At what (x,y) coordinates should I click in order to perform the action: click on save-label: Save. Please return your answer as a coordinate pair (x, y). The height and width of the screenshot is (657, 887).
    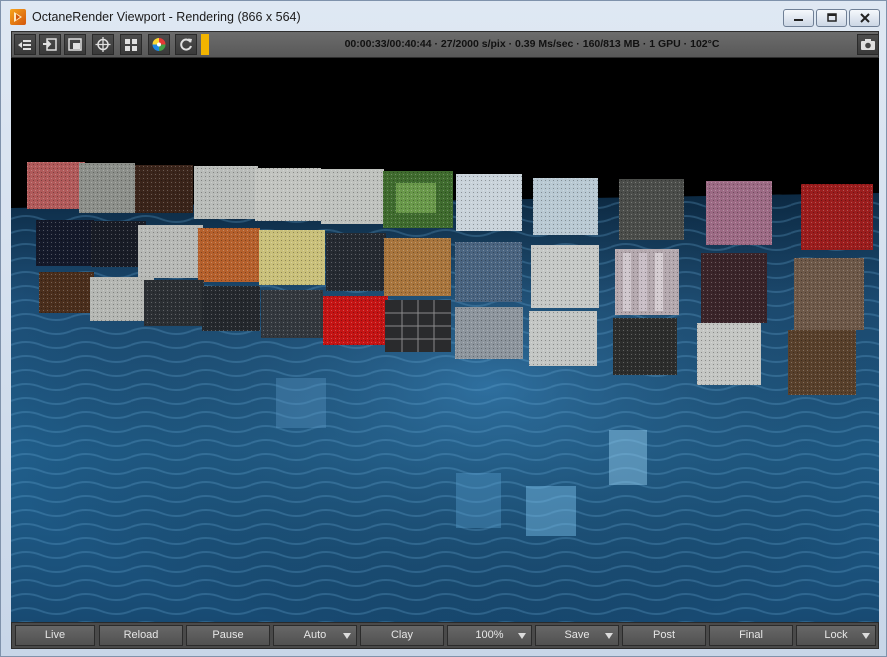
    Looking at the image, I should click on (577, 635).